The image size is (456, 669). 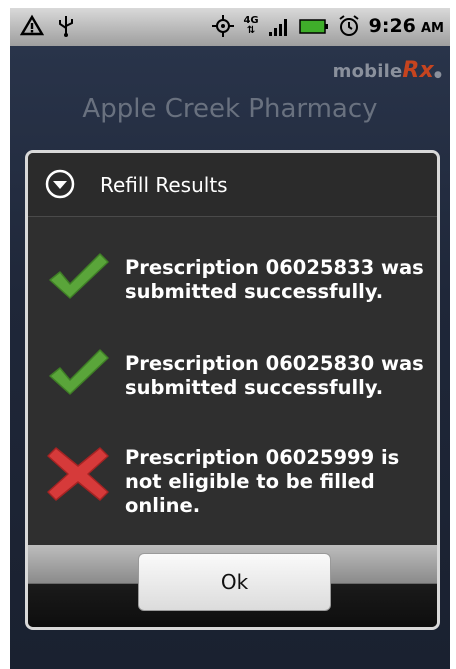 I want to click on dialog-footer: Ok, so click(x=232, y=586).